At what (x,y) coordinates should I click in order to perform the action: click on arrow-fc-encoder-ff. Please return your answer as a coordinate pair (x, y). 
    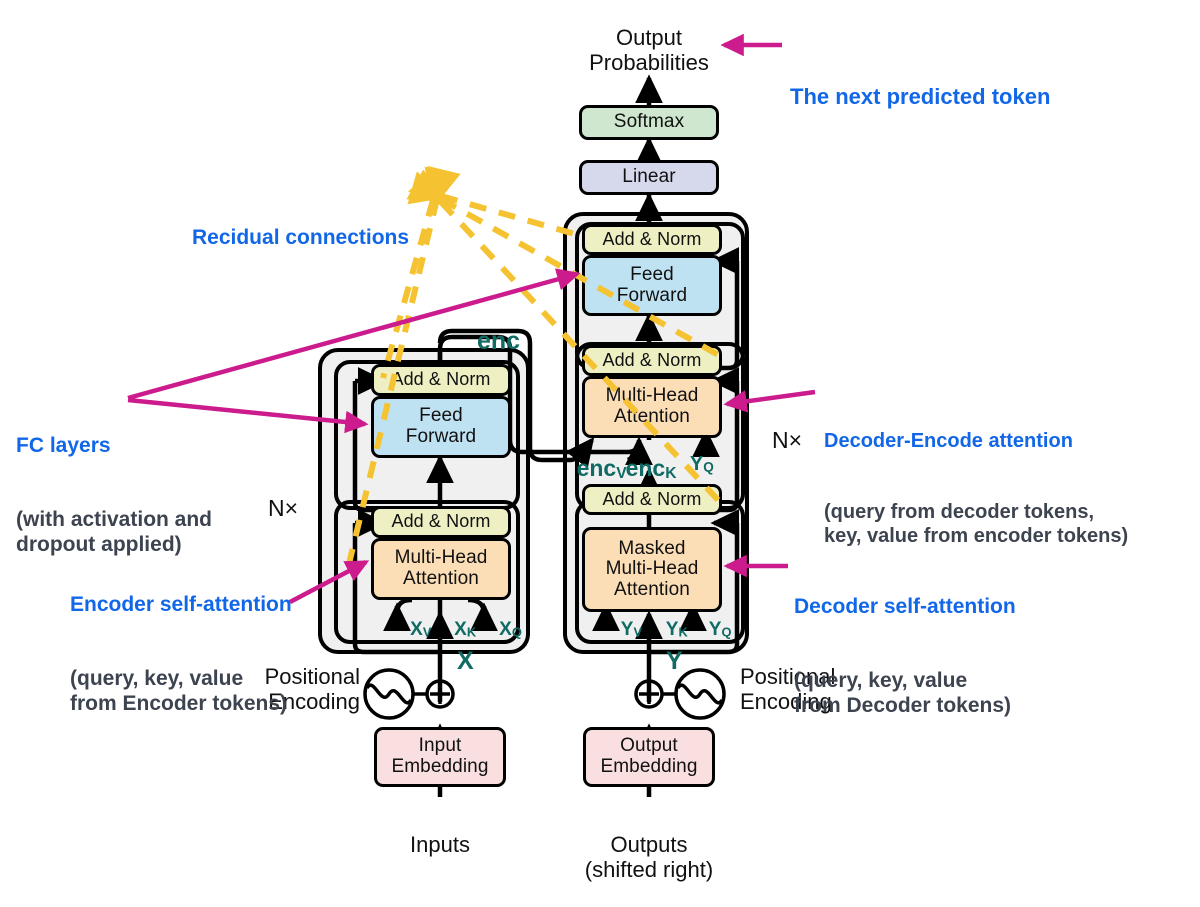
    Looking at the image, I should click on (248, 415).